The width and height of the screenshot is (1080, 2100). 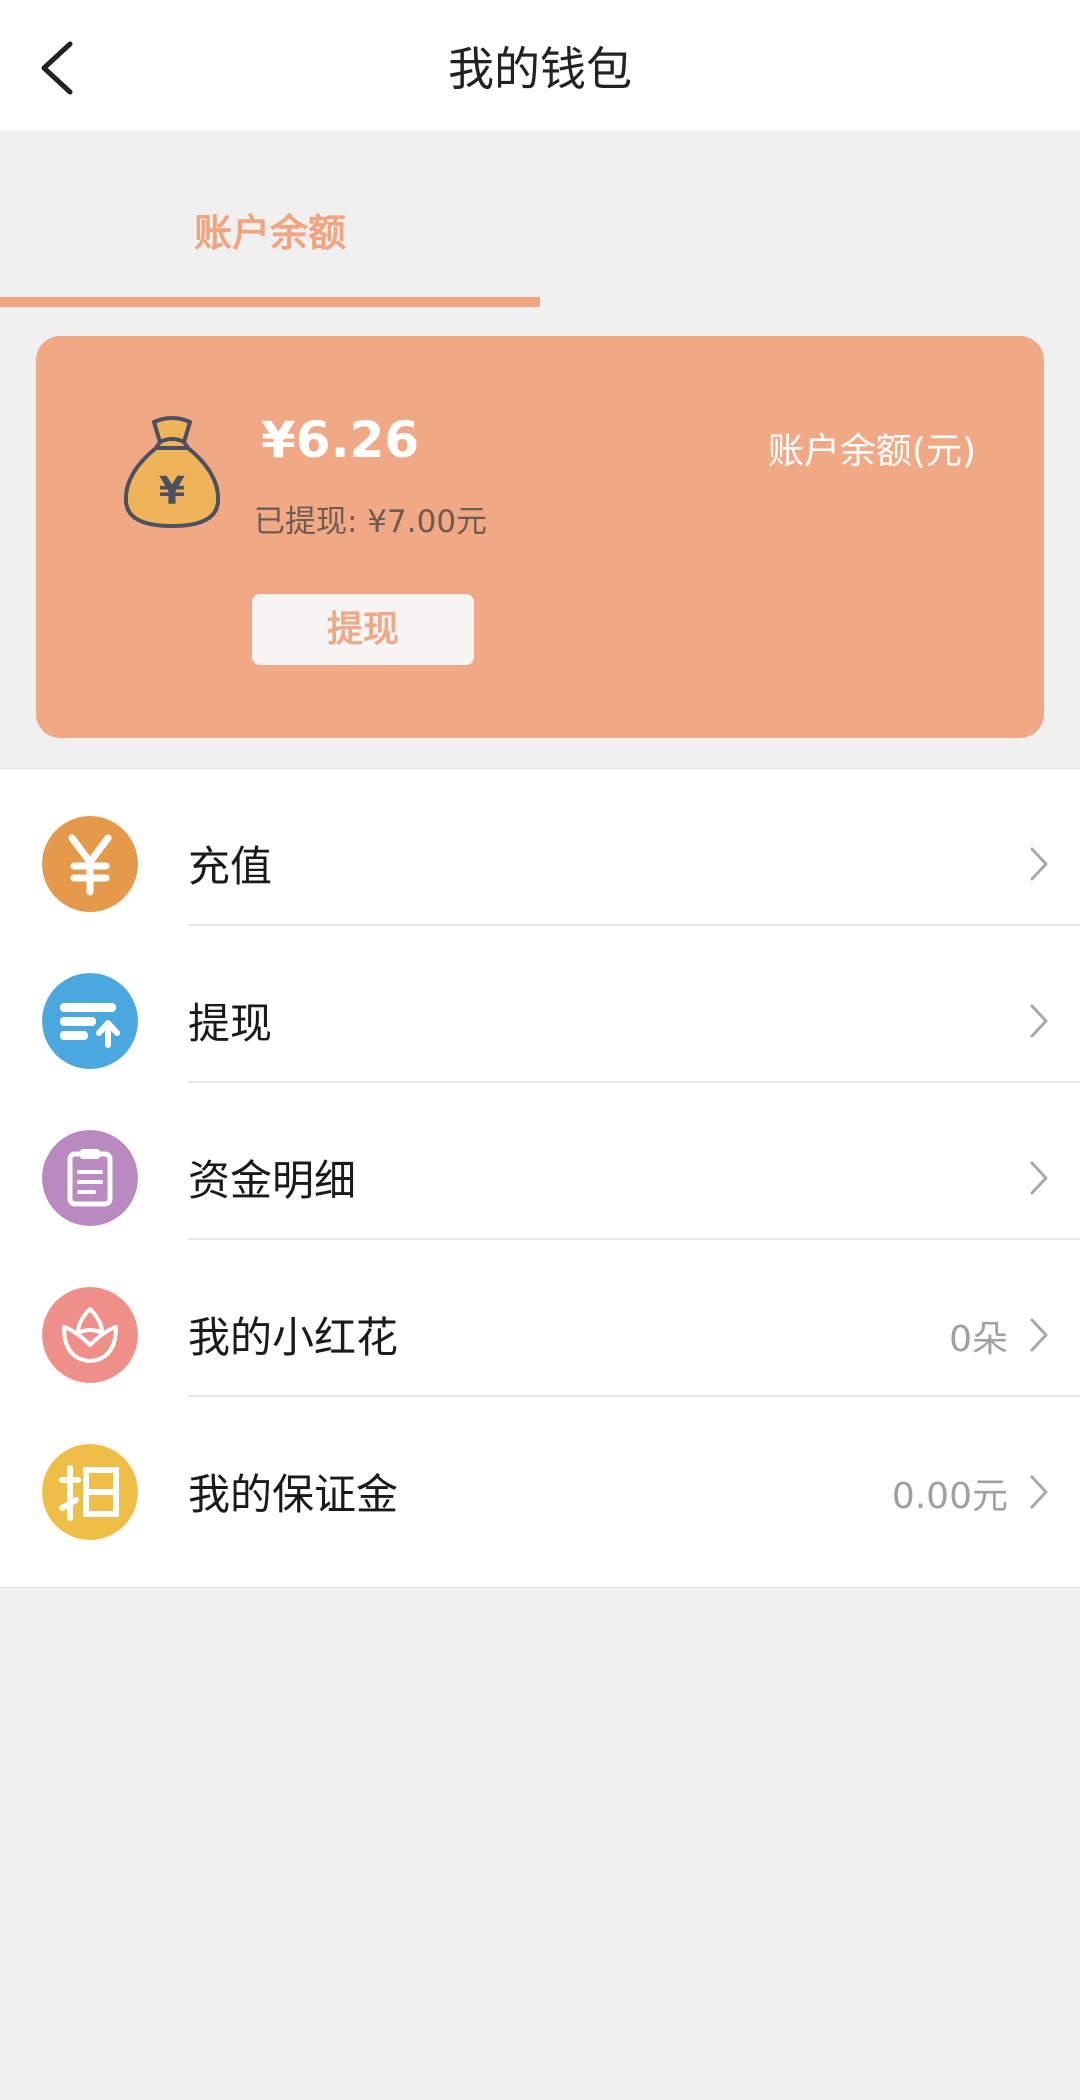 What do you see at coordinates (90, 1178) in the screenshot?
I see `clipboard-icon` at bounding box center [90, 1178].